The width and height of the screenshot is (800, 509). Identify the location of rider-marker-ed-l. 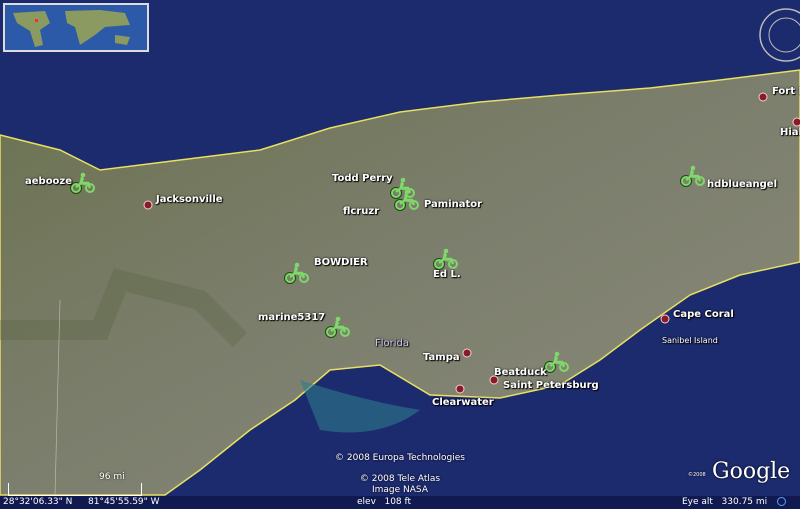
(446, 259).